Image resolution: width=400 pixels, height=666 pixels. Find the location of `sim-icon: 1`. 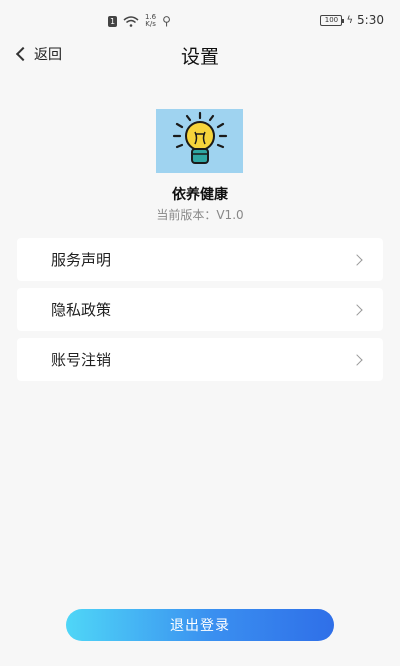

sim-icon: 1 is located at coordinates (112, 21).